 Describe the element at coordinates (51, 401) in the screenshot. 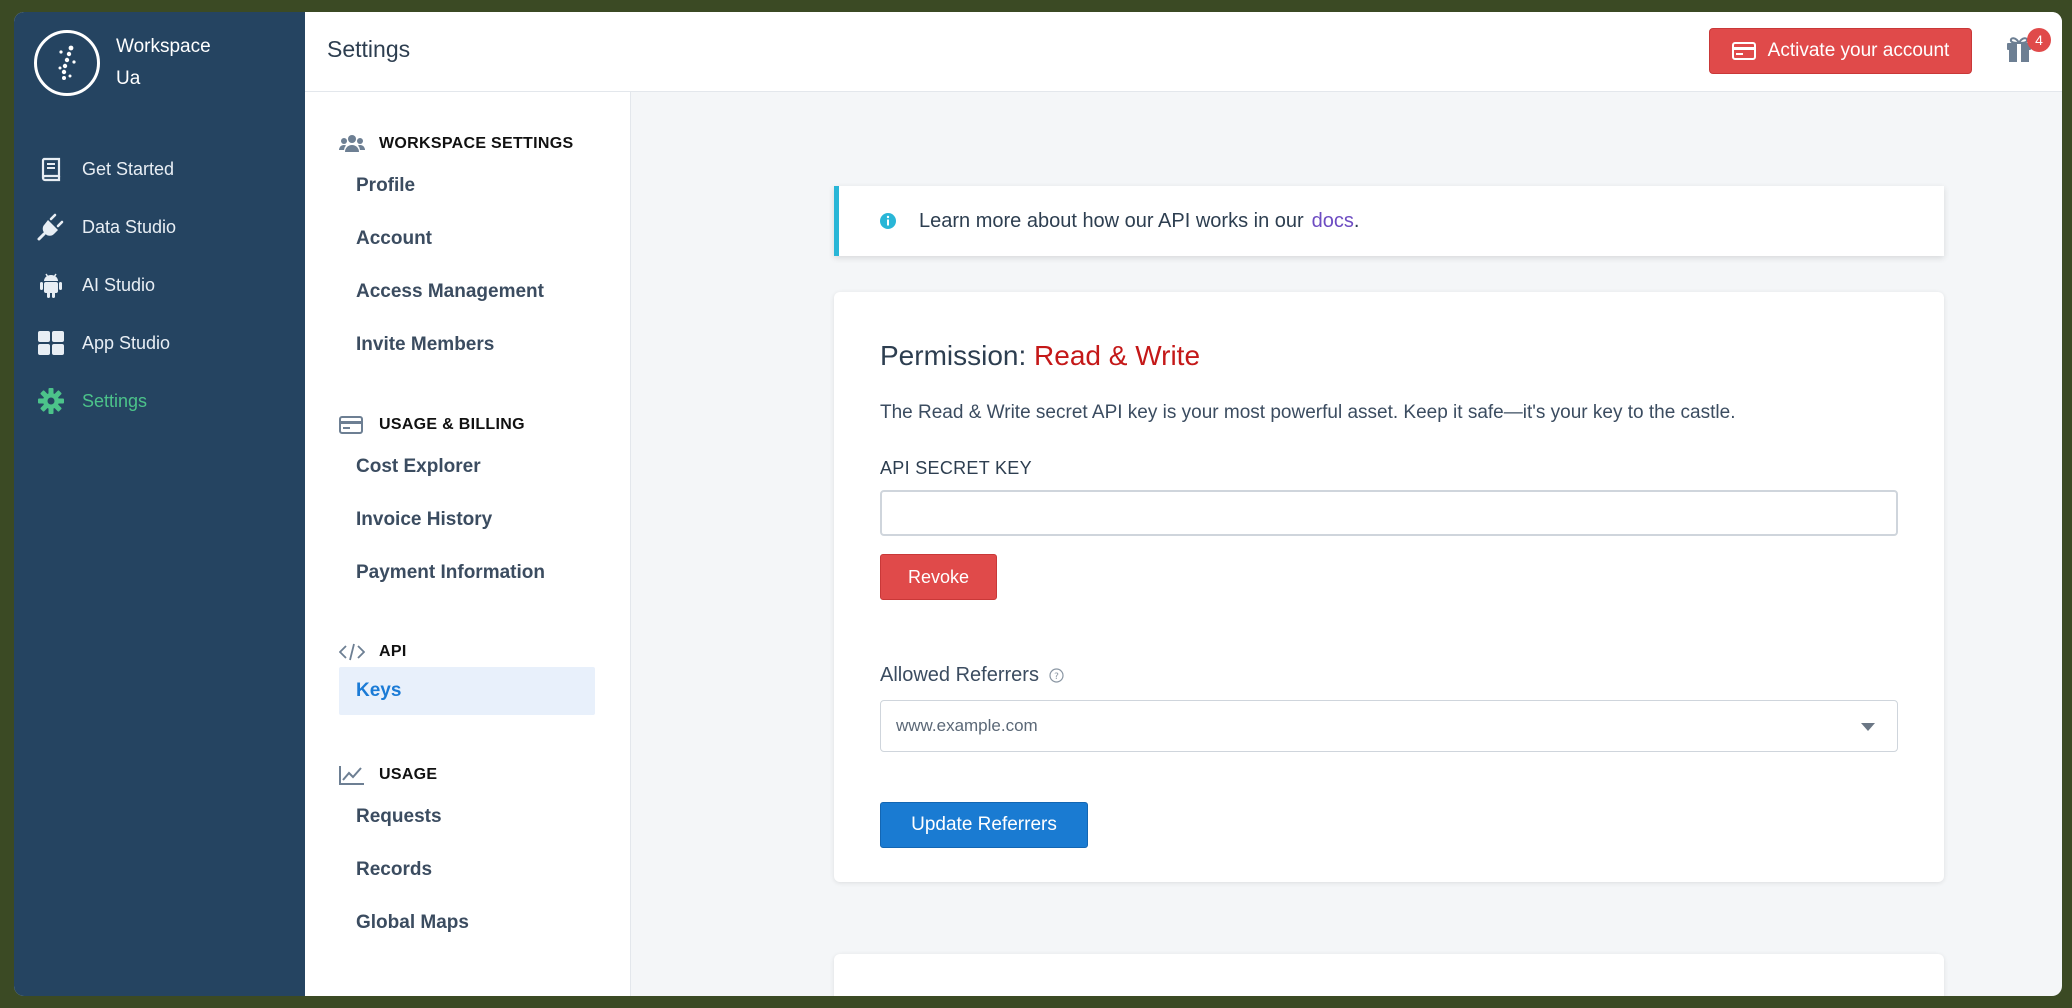

I see `gear-icon` at that location.